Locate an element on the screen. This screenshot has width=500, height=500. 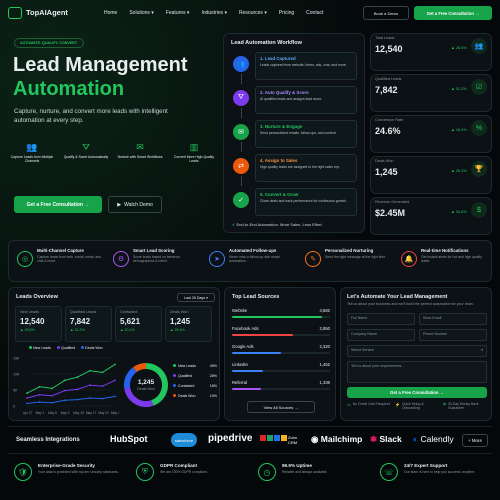
nav-contact: Contact is located at coordinates (314, 13).